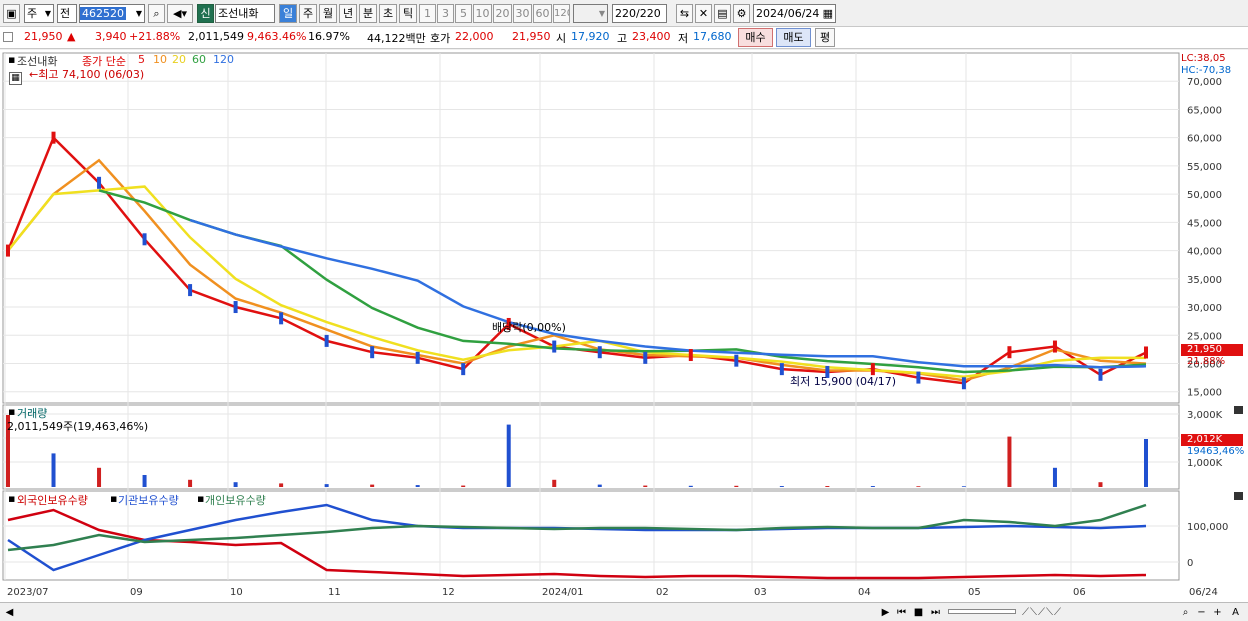  I want to click on stop-icon: ■, so click(918, 612).